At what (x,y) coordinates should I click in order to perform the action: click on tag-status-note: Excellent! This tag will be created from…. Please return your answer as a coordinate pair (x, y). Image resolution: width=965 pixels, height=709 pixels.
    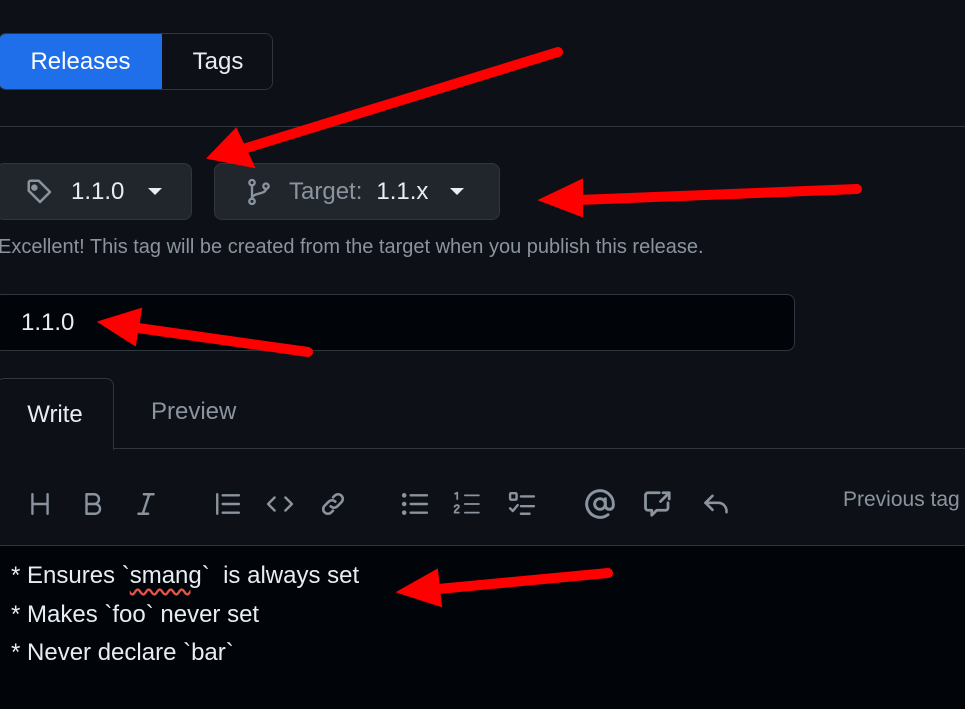
    Looking at the image, I should click on (352, 247).